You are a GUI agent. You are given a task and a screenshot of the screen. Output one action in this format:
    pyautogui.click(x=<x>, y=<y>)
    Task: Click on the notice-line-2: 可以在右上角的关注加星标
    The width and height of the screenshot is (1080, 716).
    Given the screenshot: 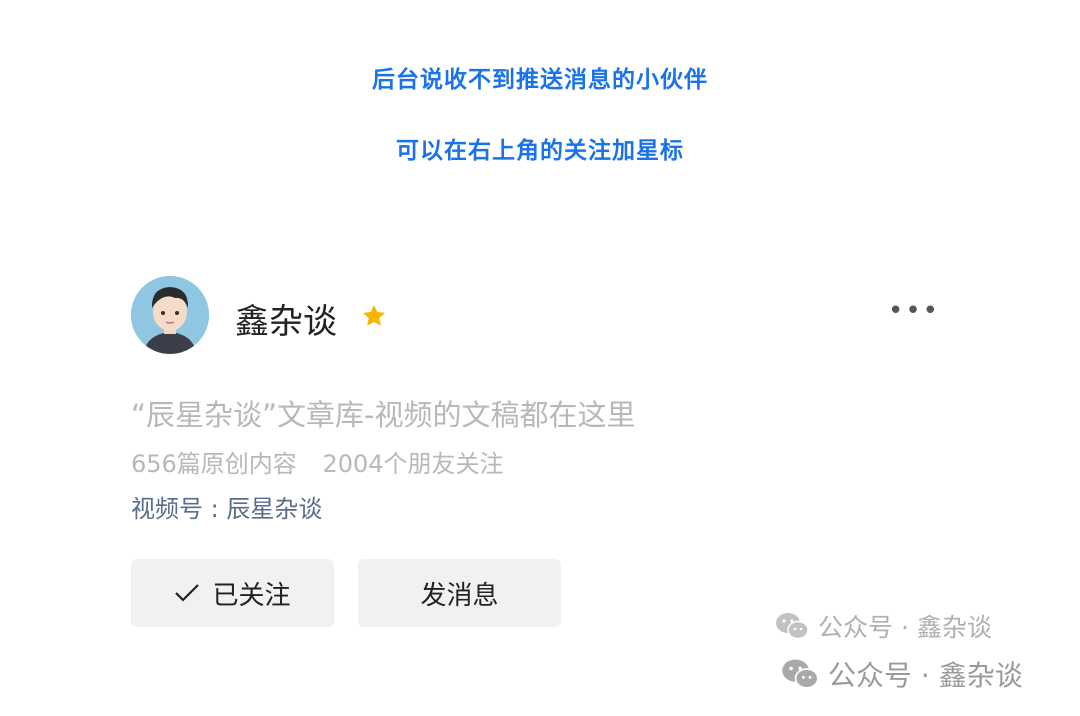 What is the action you would take?
    pyautogui.click(x=540, y=151)
    